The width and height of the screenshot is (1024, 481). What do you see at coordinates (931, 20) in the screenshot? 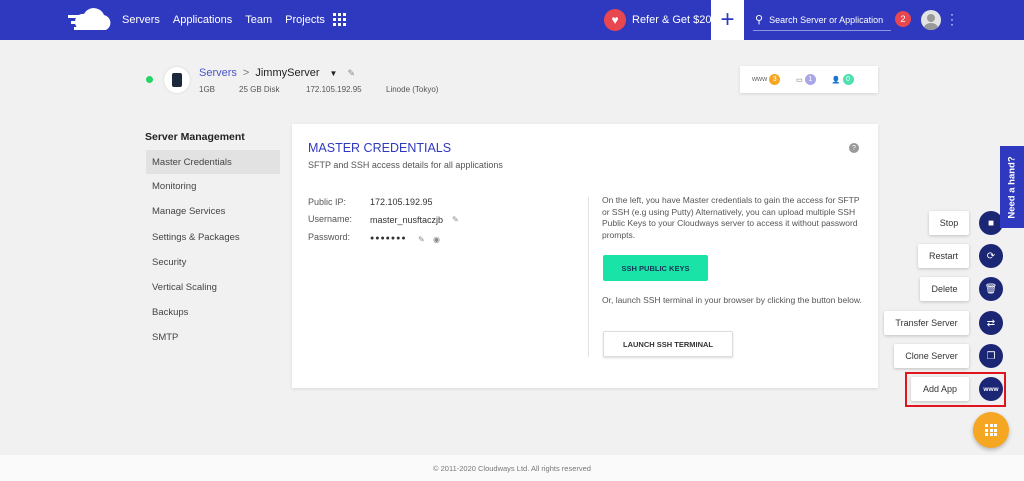
I see `avatar` at bounding box center [931, 20].